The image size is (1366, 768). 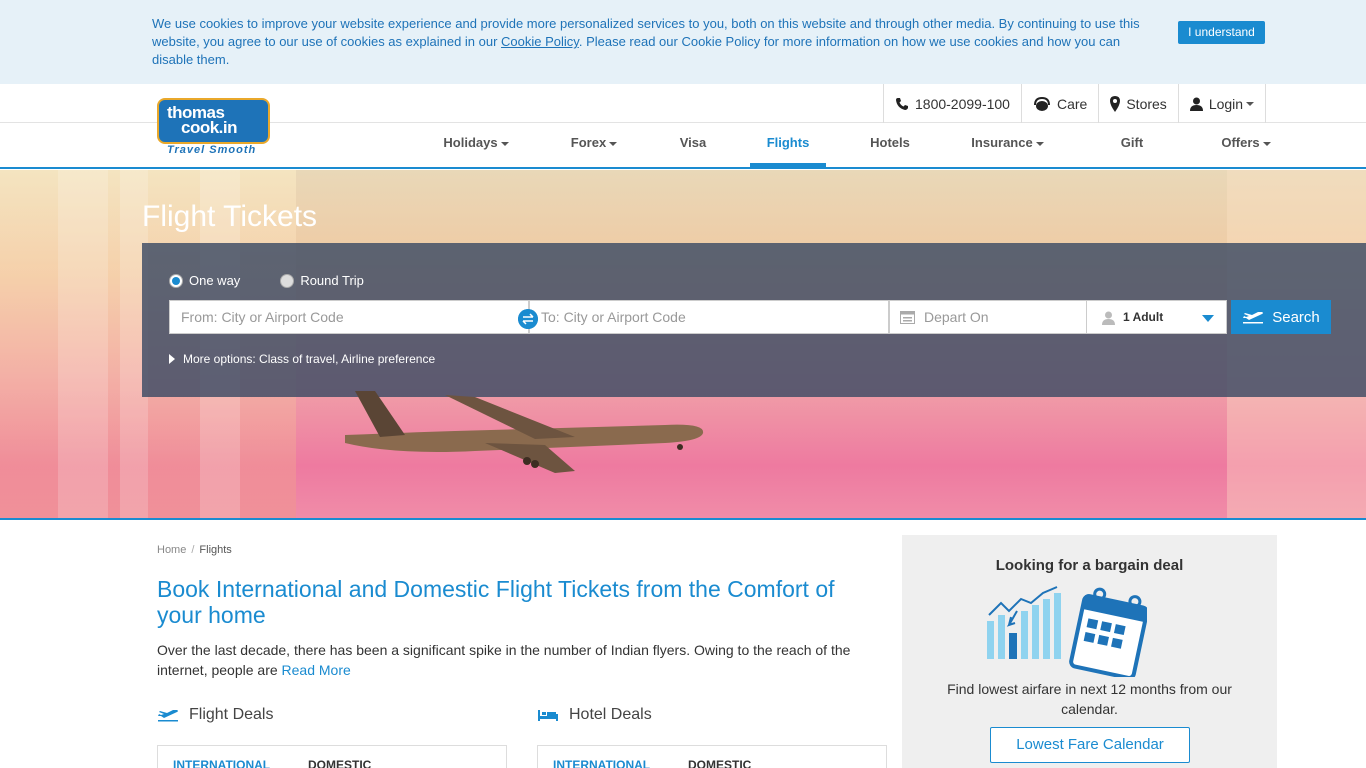 I want to click on nav-forex-label: Forex, so click(x=588, y=142).